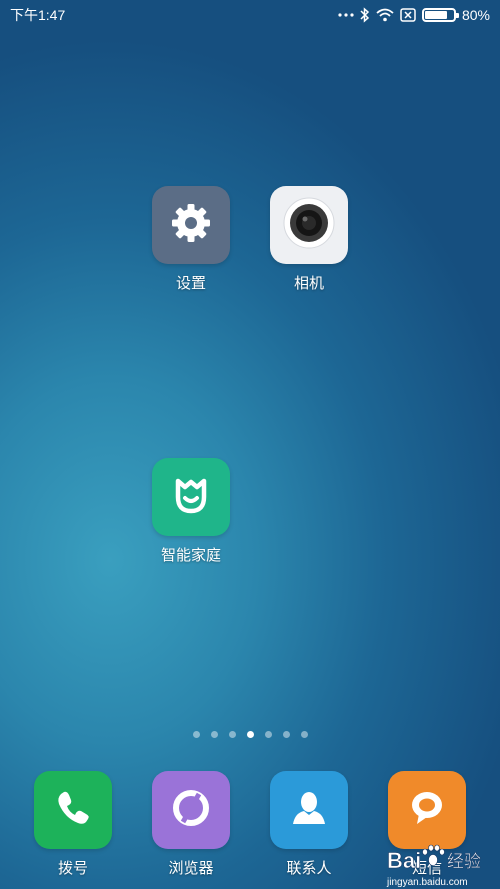 This screenshot has width=500, height=889. What do you see at coordinates (365, 15) in the screenshot?
I see `bluetooth-icon` at bounding box center [365, 15].